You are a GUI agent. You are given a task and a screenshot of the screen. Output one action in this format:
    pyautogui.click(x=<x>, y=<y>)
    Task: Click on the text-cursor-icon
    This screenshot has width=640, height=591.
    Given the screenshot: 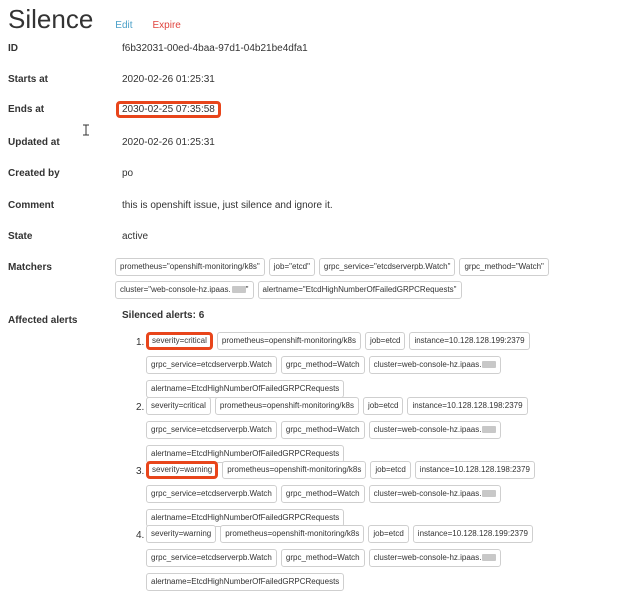 What is the action you would take?
    pyautogui.click(x=86, y=130)
    